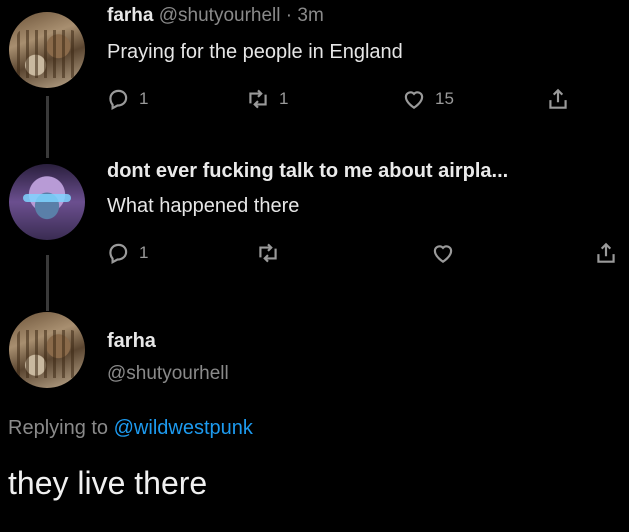  What do you see at coordinates (360, 253) in the screenshot?
I see `action-bar: 1` at bounding box center [360, 253].